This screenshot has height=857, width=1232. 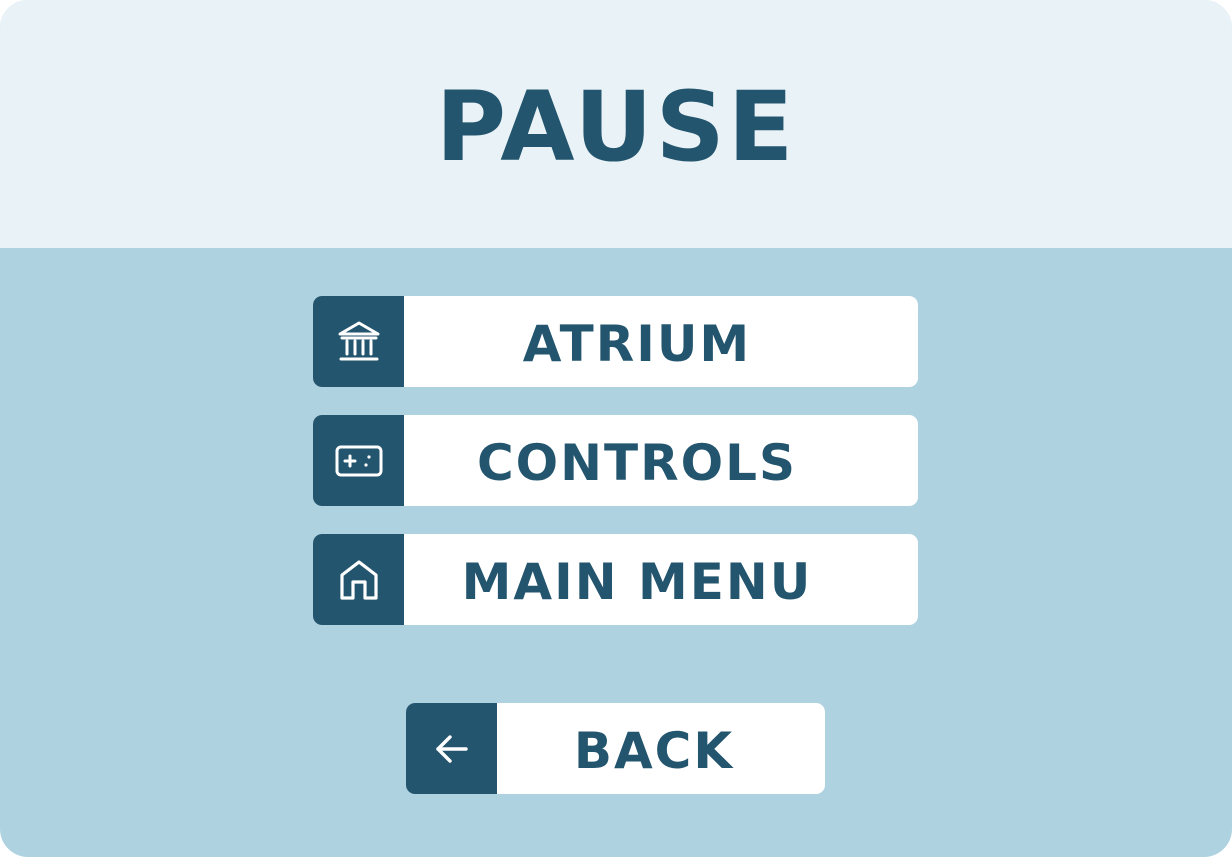 I want to click on gamepad-icon, so click(x=358, y=460).